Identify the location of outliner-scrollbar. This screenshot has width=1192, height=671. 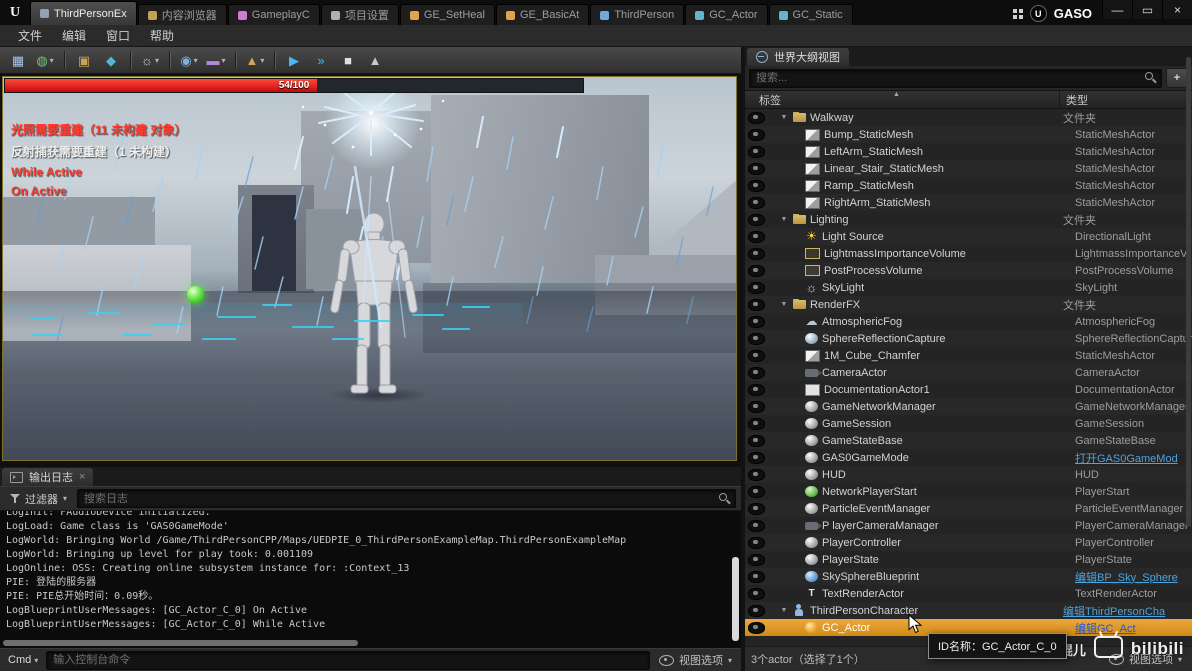
(1188, 292).